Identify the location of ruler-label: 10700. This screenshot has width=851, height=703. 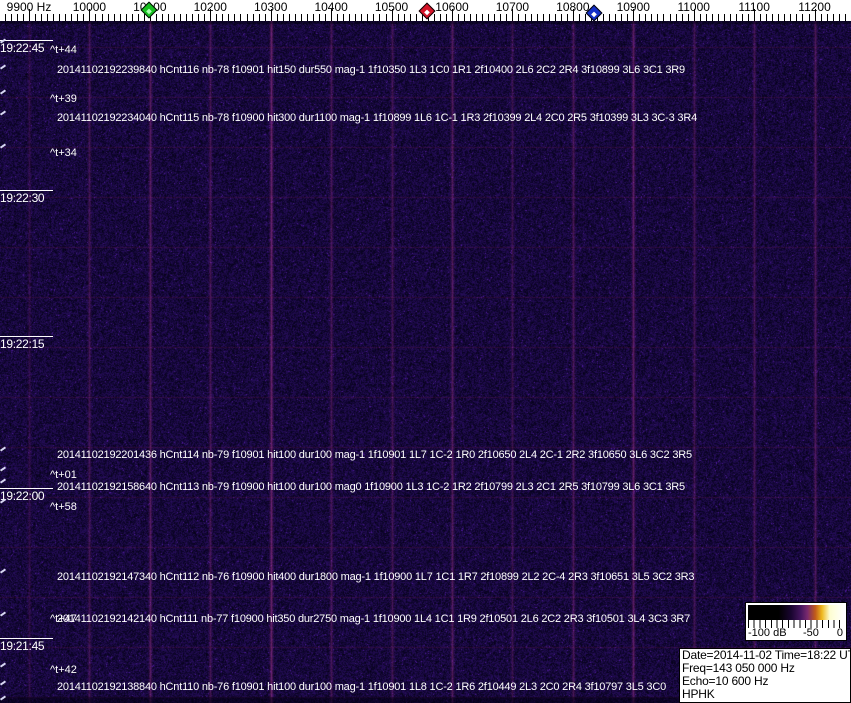
(512, 7).